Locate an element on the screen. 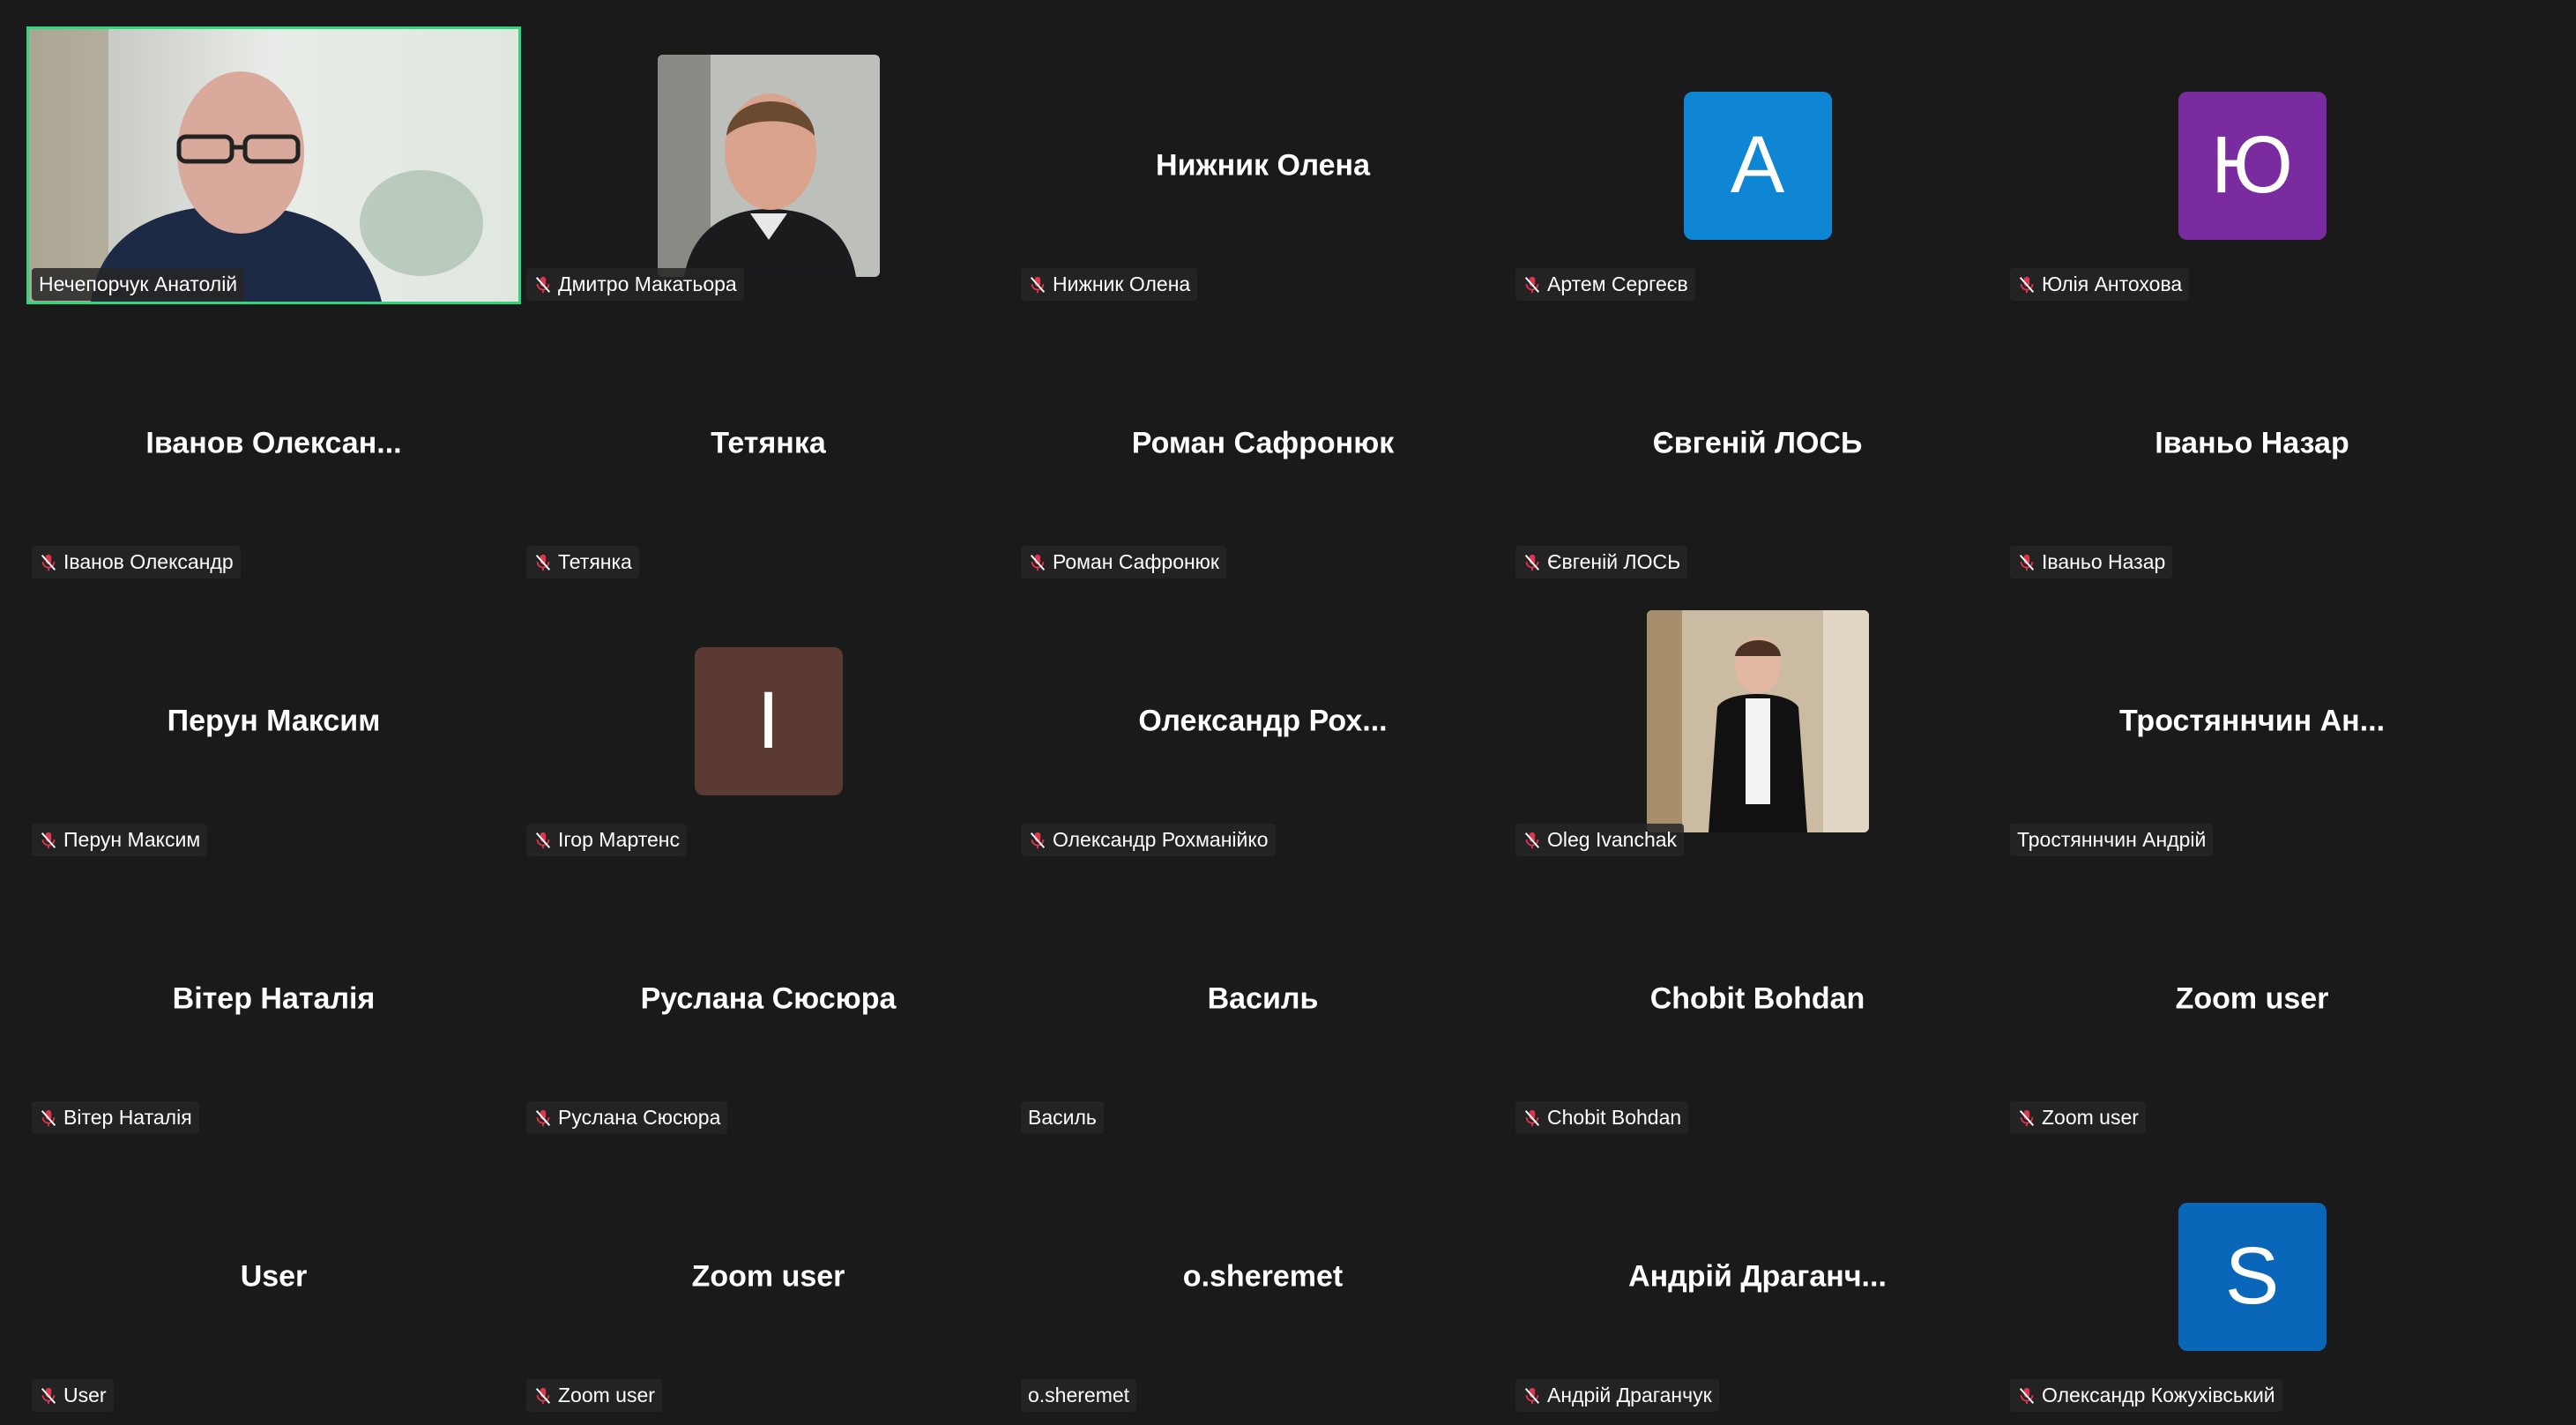  participant-name-label: Нижник Олена is located at coordinates (1109, 284).